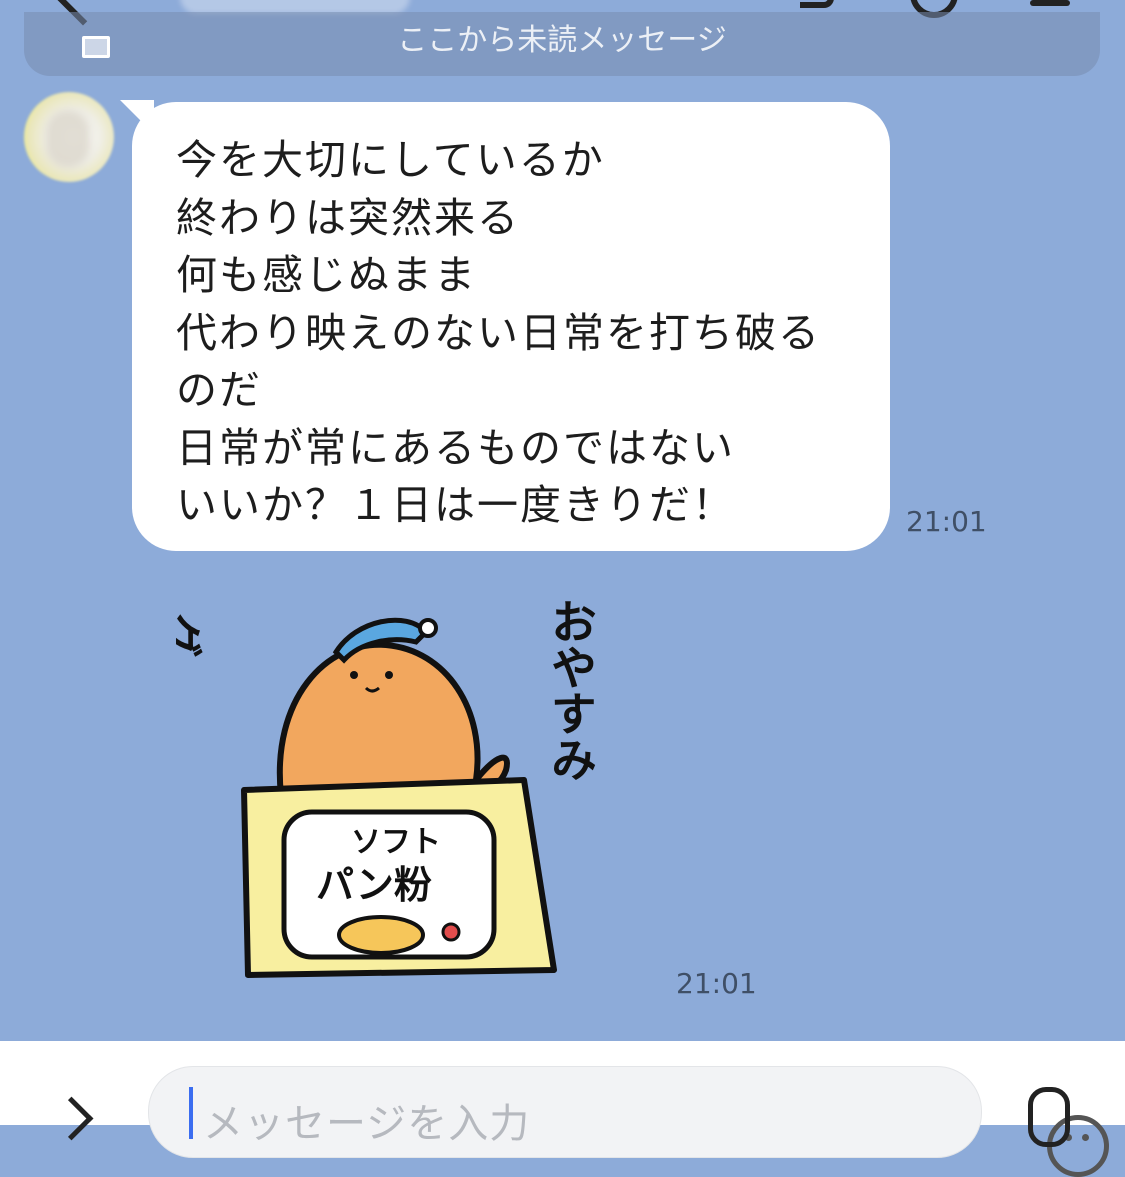 This screenshot has height=1177, width=1125. Describe the element at coordinates (374, 885) in the screenshot. I see `sticker-bag-text-2: パン粉` at that location.